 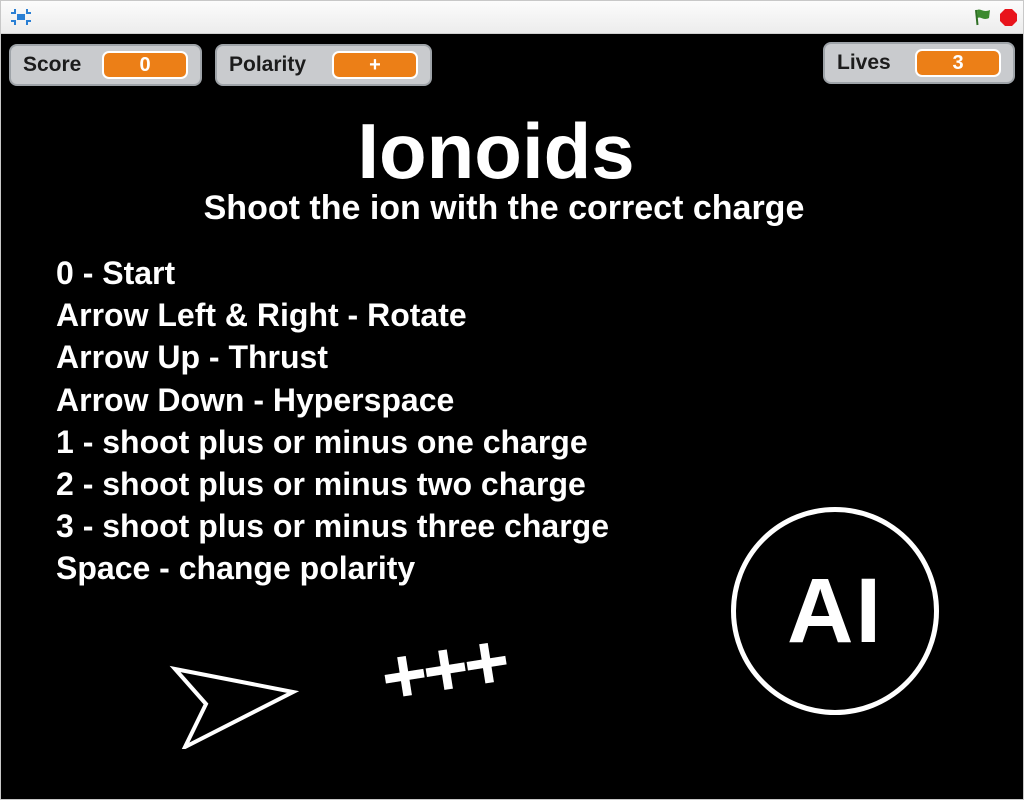 I want to click on fullscreen-icon, so click(x=21, y=17).